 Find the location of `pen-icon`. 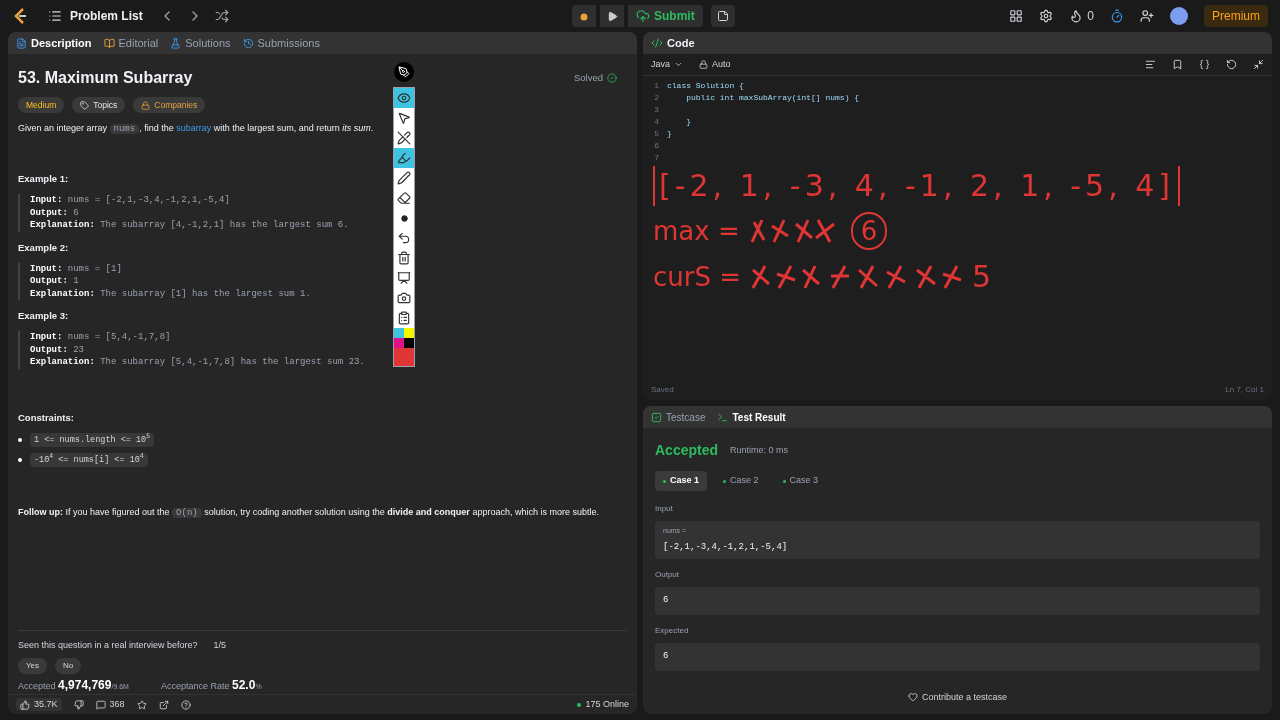

pen-icon is located at coordinates (404, 178).